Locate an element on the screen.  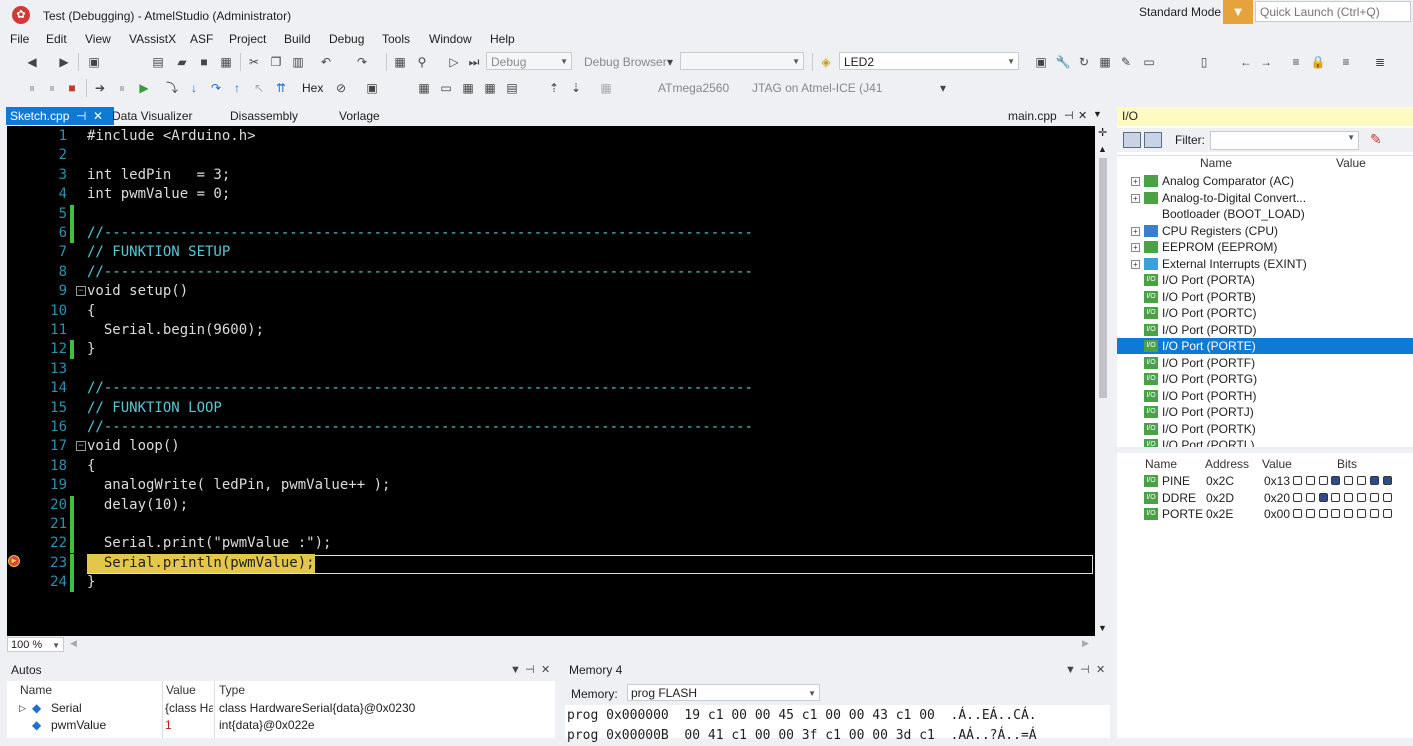
extension-icon: ✎ is located at coordinates (1126, 62).